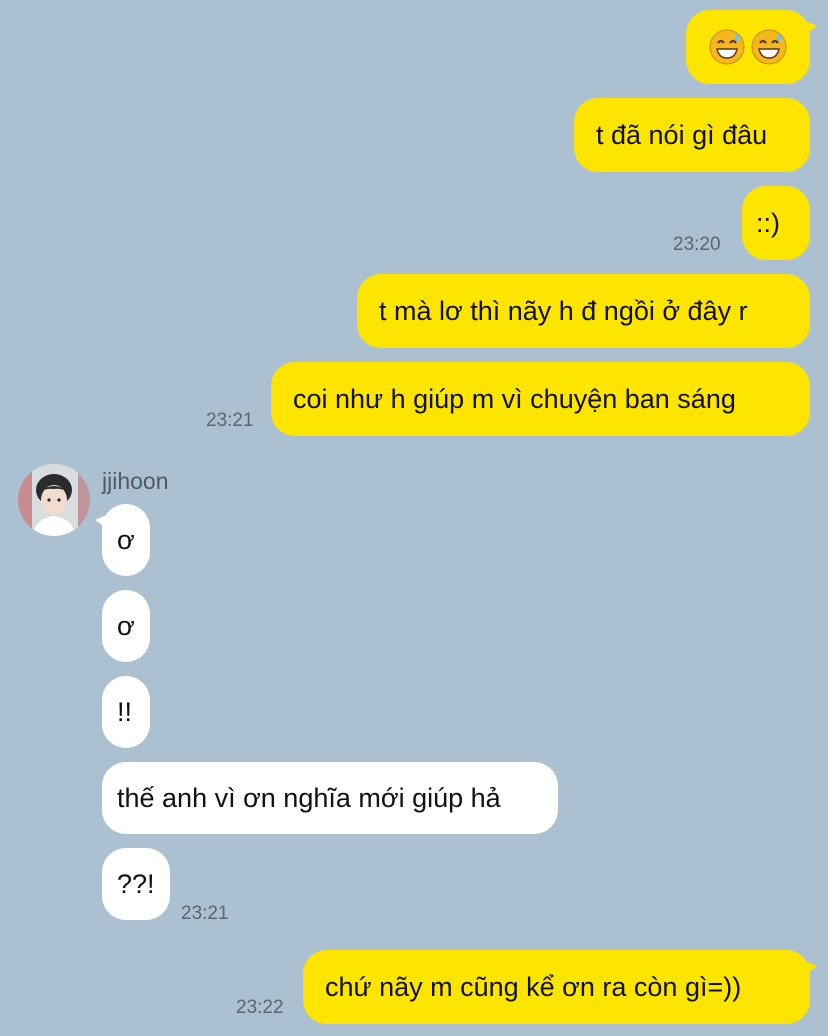 The width and height of the screenshot is (828, 1036). I want to click on message-bubble-outgoing: ::), so click(776, 223).